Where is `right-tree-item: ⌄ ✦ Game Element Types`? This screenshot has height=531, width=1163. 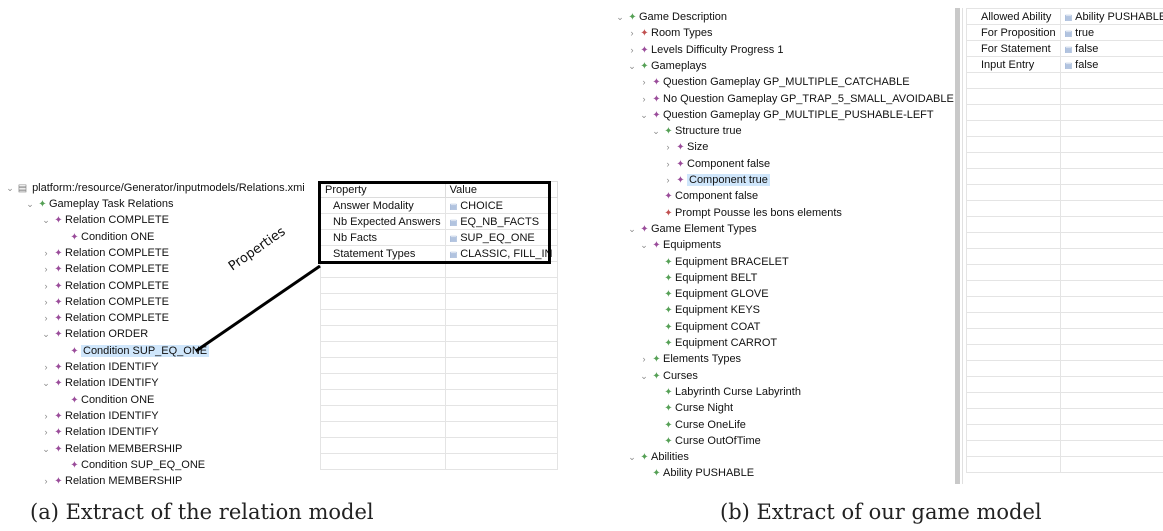 right-tree-item: ⌄ ✦ Game Element Types is located at coordinates (691, 229).